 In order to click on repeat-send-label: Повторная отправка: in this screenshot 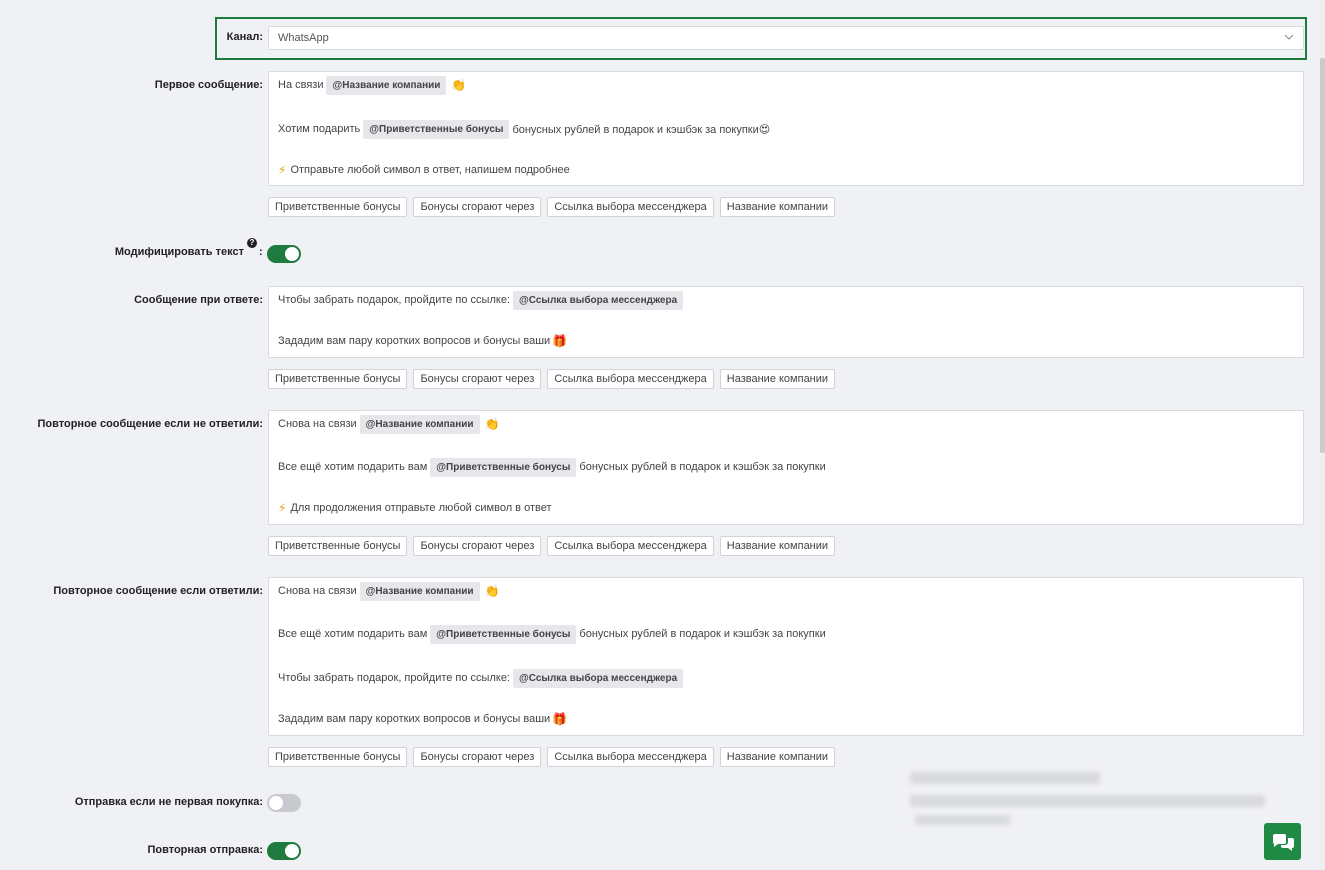, I will do `click(205, 850)`.